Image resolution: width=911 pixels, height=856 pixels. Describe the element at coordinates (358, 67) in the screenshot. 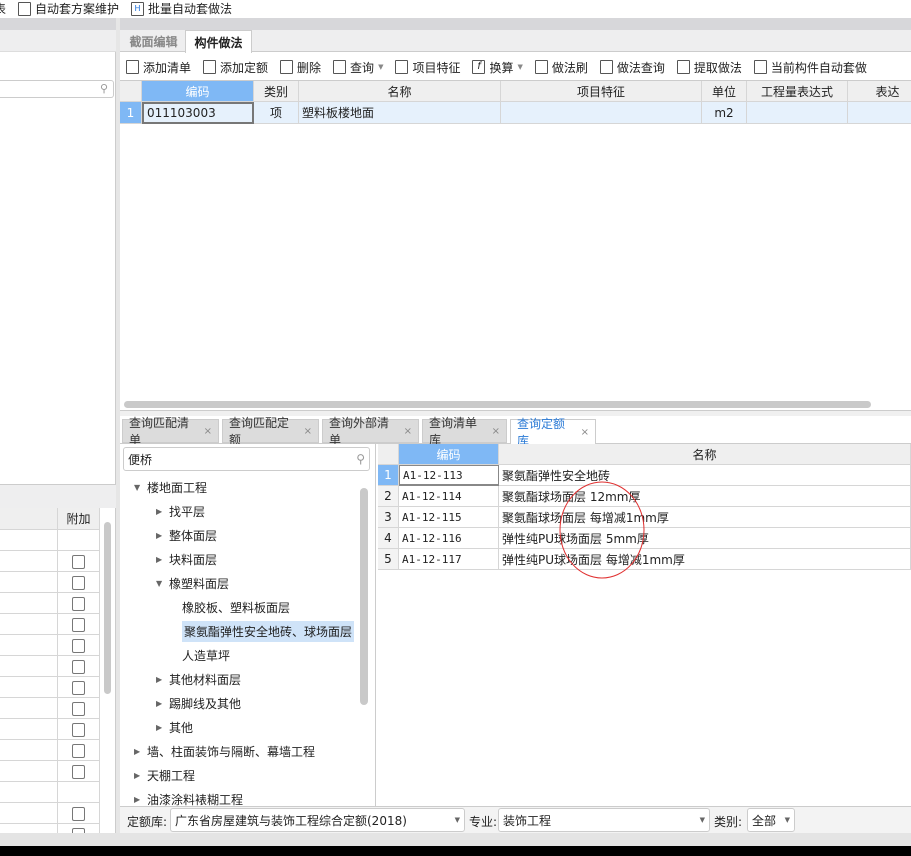

I see `query-button: 查询 ▼` at that location.